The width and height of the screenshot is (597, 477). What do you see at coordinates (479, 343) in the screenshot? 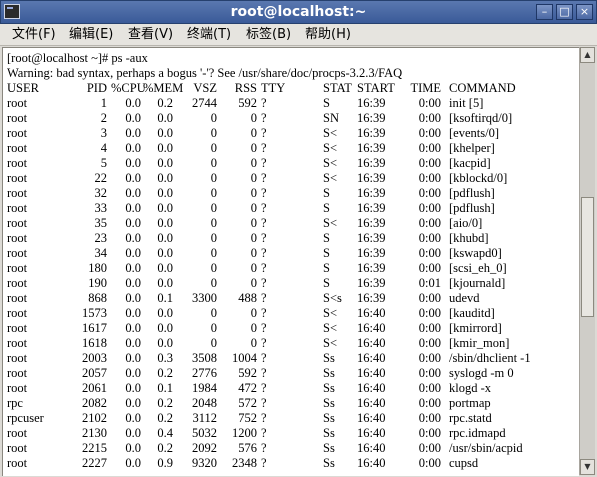
I see `cell-command: [kmir_mon]` at bounding box center [479, 343].